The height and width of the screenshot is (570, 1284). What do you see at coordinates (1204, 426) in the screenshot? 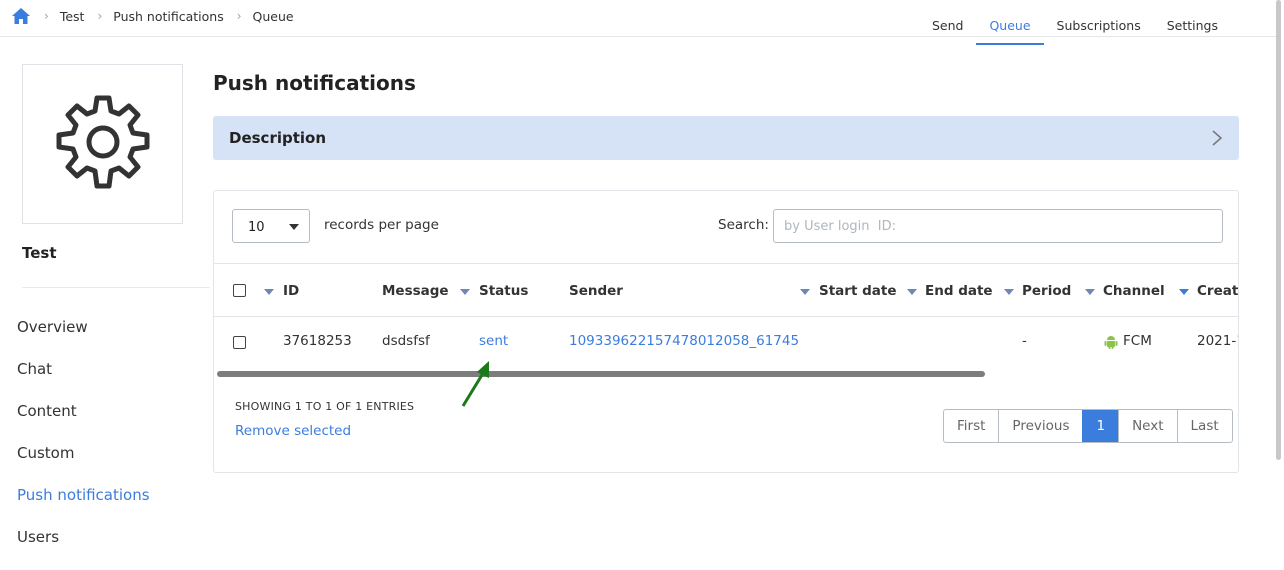
I see `pagination-last-button: Last` at bounding box center [1204, 426].